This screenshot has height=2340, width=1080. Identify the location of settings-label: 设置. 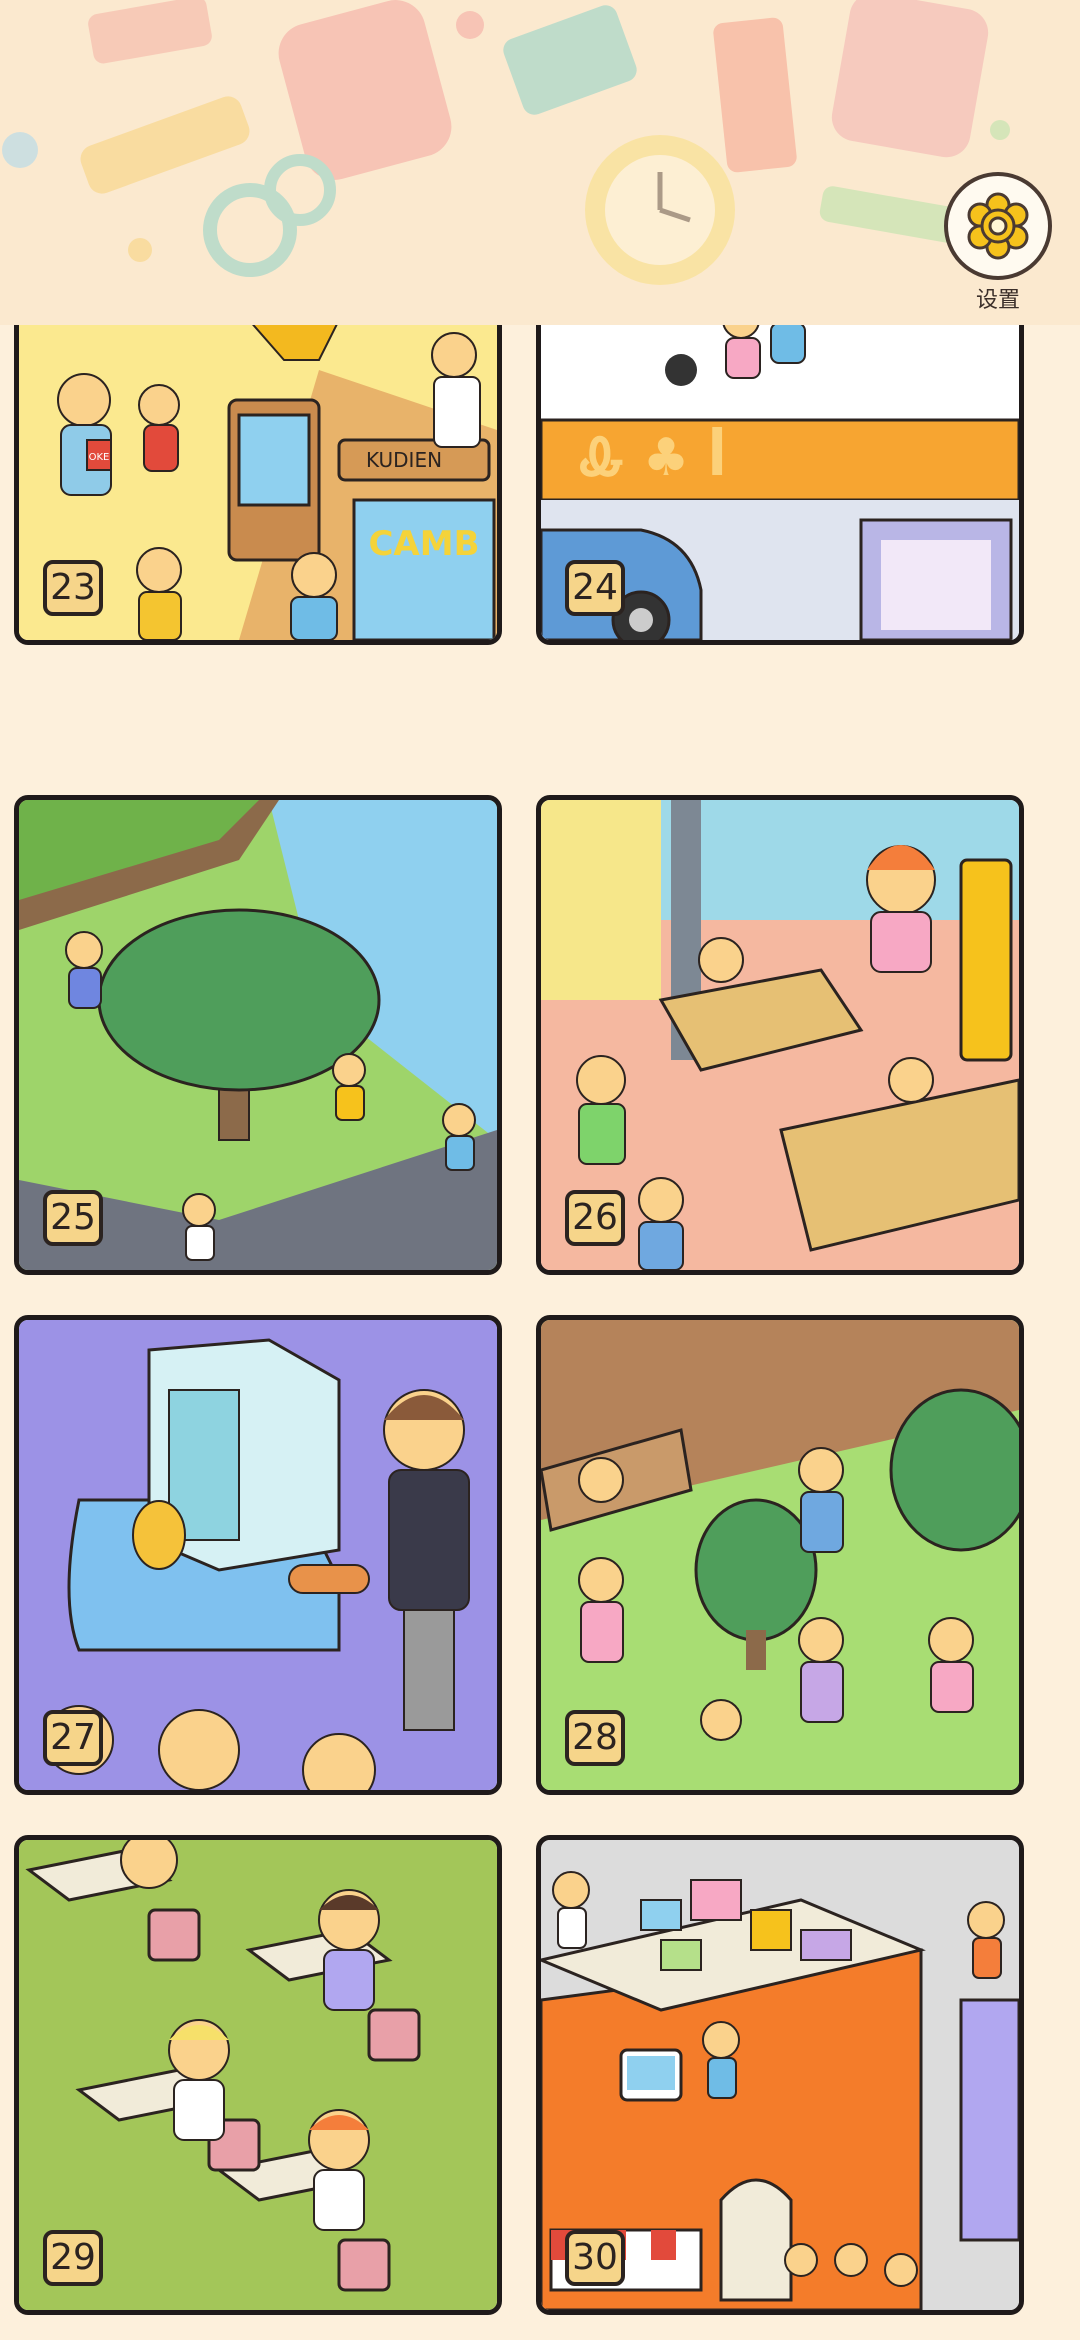
(997, 300).